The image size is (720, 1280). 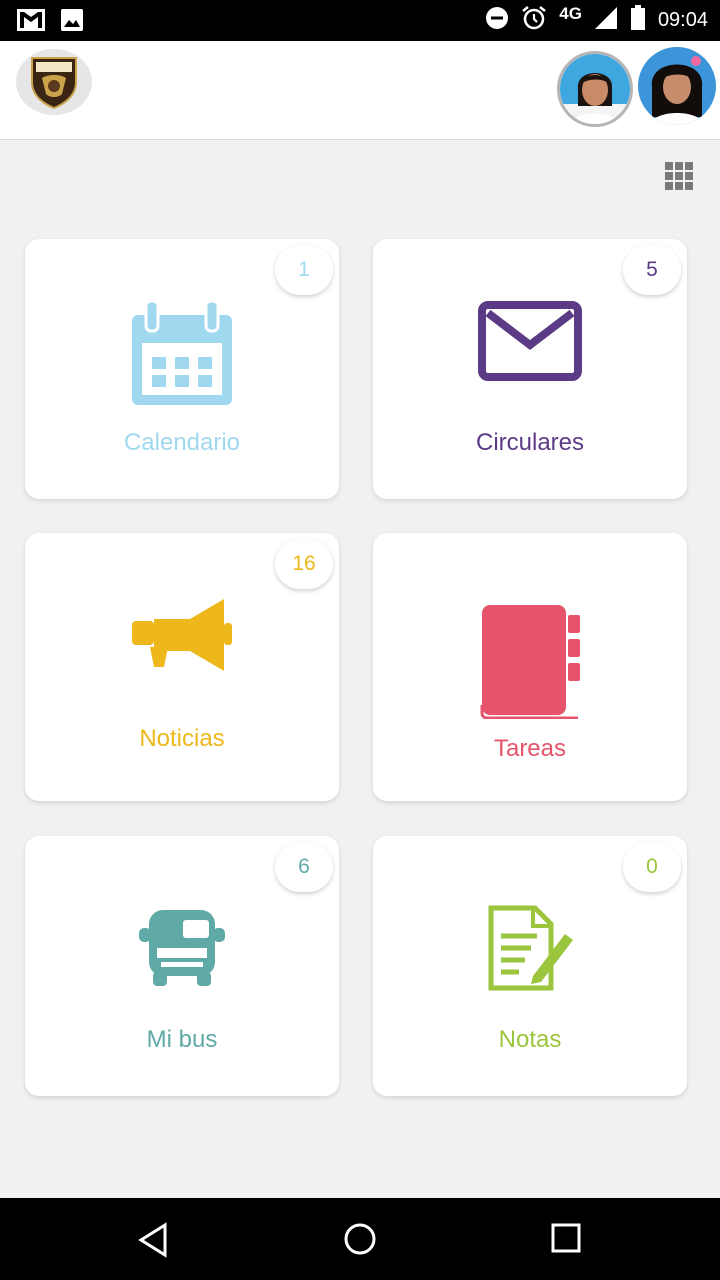 I want to click on card-calendario: 1 Calendario, so click(x=182, y=369).